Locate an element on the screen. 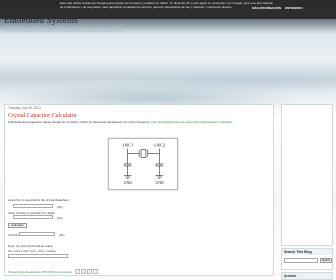  crystal-circuit-svg: OSC1 OSC2 GND GND is located at coordinates (144, 164).